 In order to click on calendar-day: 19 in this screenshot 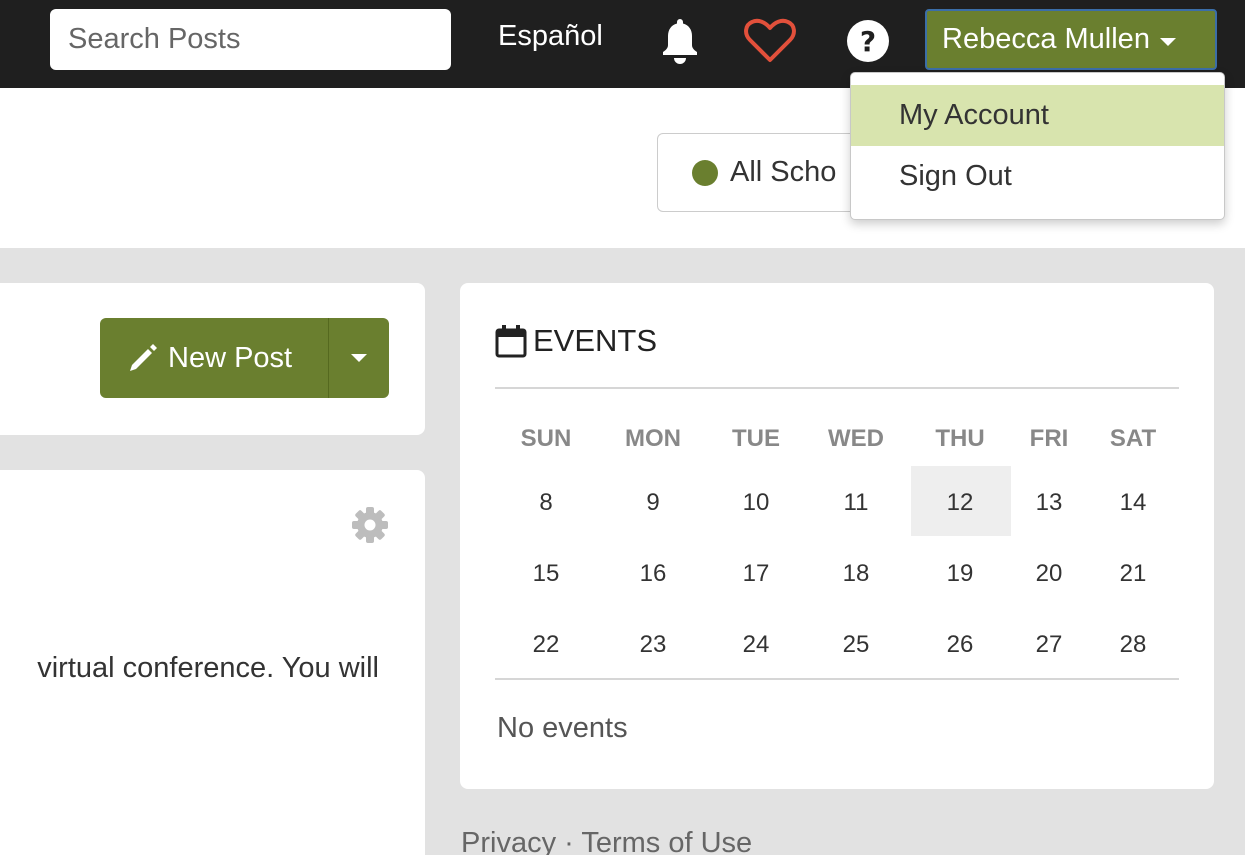, I will do `click(960, 574)`.